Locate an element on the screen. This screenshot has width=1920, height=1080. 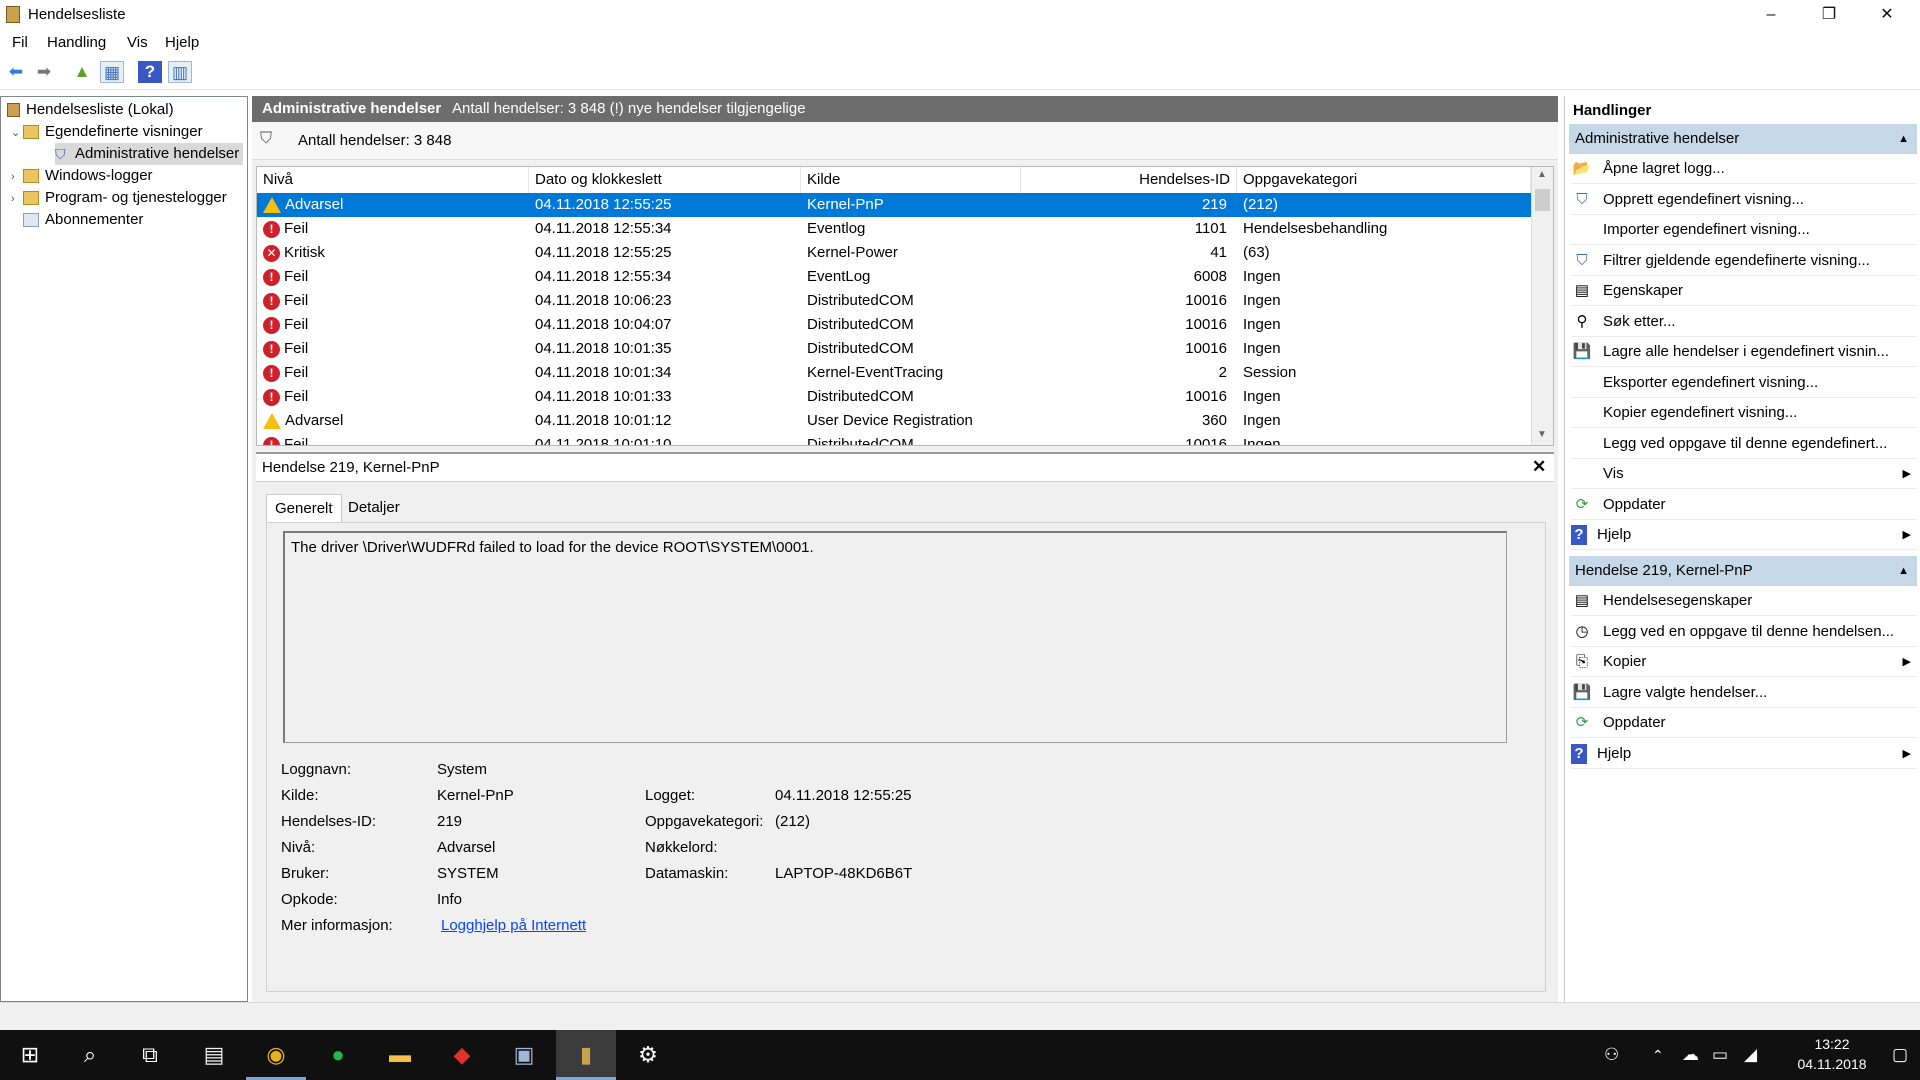
settings-gear-icon: ⚙ is located at coordinates (648, 1055).